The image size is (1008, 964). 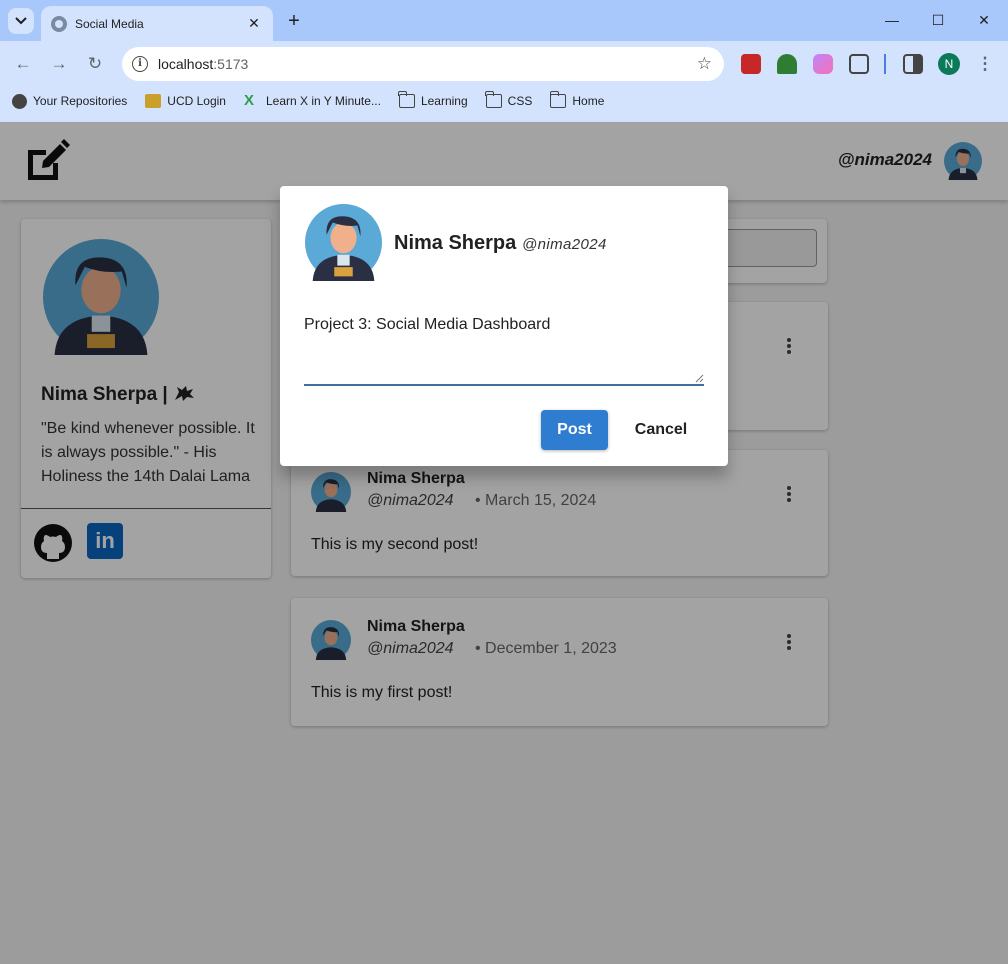 What do you see at coordinates (157, 23) in the screenshot?
I see `tab-social-media: Social Media ✕` at bounding box center [157, 23].